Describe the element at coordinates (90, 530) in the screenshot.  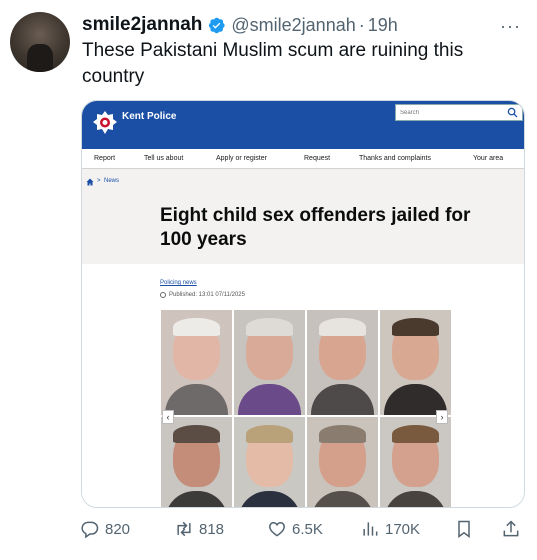
I see `reply-icon` at that location.